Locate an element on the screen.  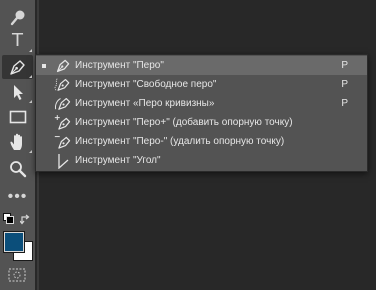
rectangle-tool is located at coordinates (17, 117).